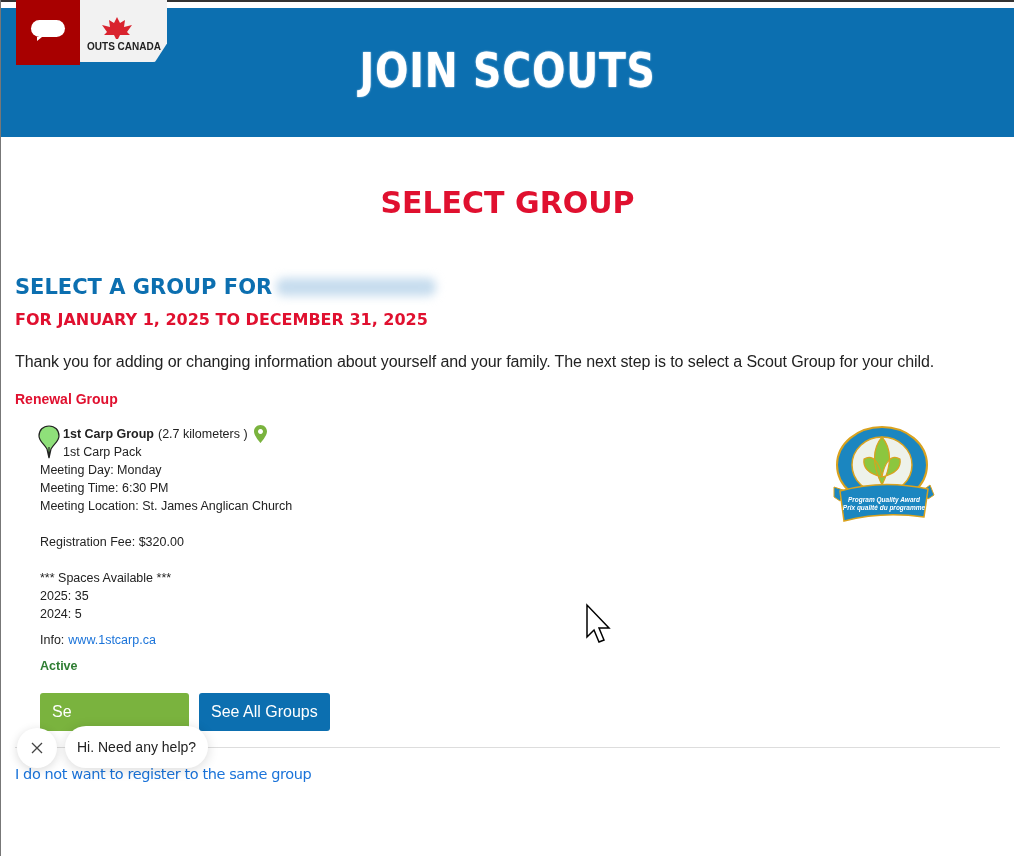 This screenshot has height=856, width=1014. I want to click on group-distance: (2.7 kilometers ), so click(203, 434).